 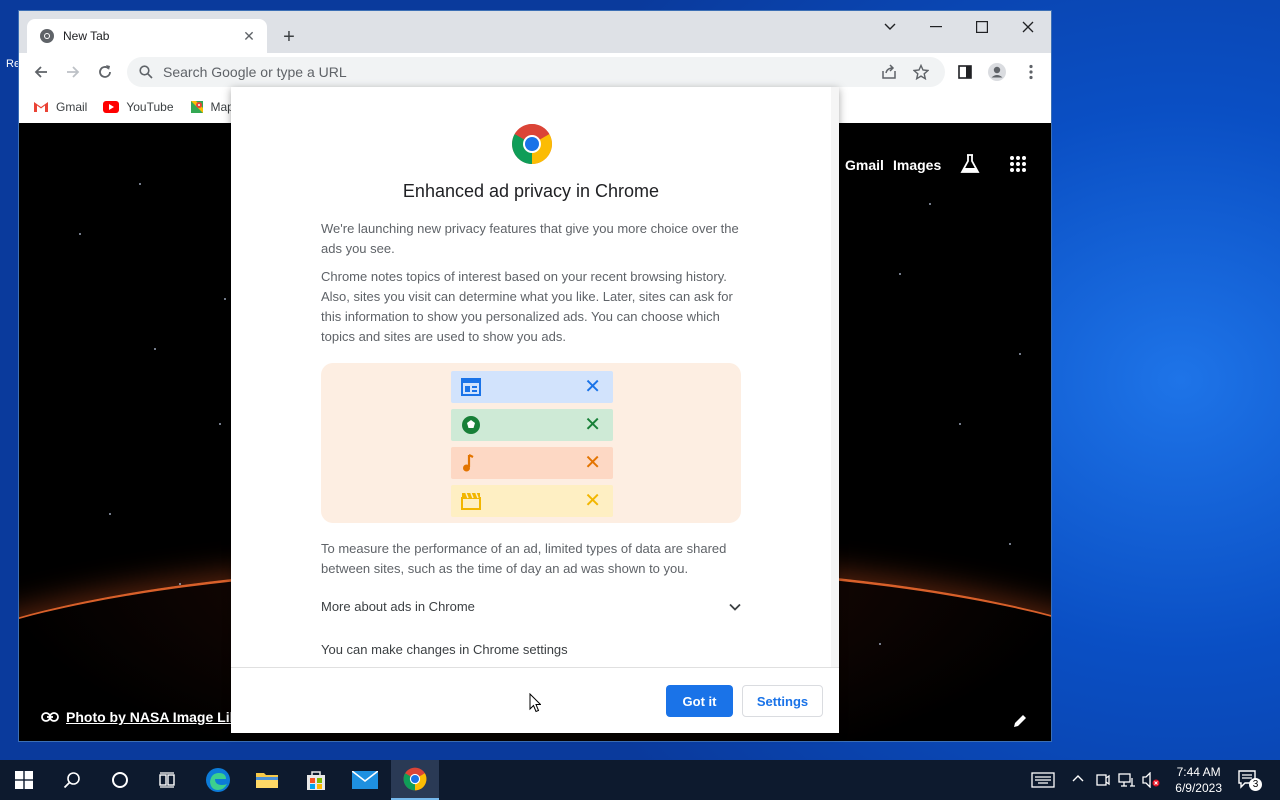 I want to click on network-icon, so click(x=1127, y=780).